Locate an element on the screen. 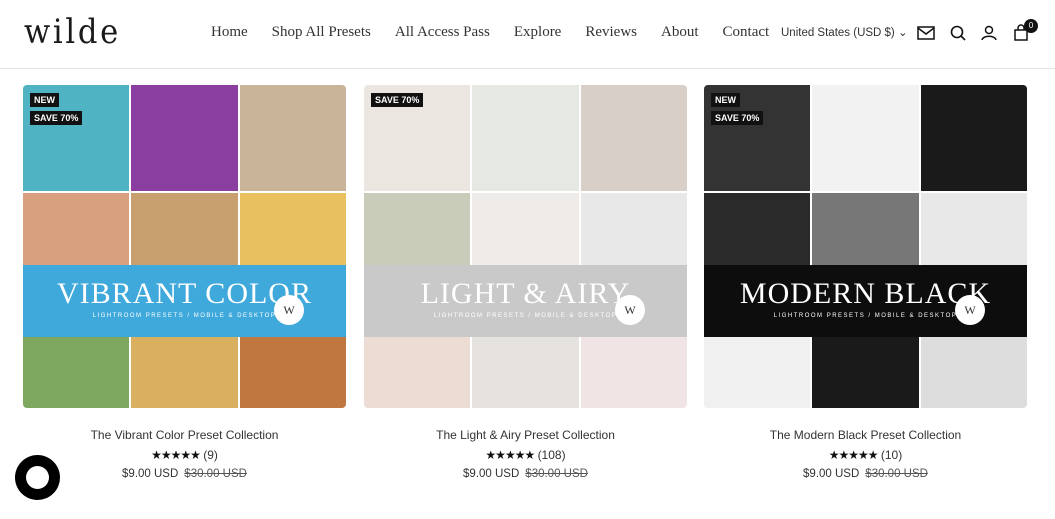 This screenshot has width=1055, height=519. nav-contact: Contact is located at coordinates (746, 32).